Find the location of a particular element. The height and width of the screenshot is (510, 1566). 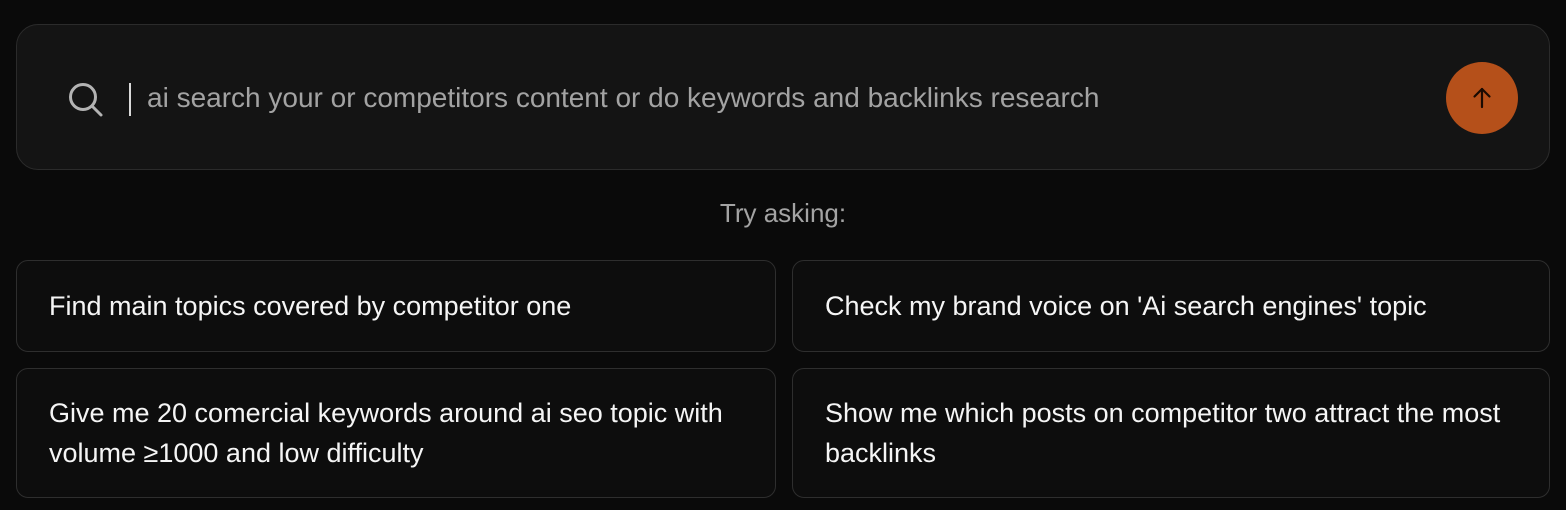

search-input is located at coordinates (787, 98).